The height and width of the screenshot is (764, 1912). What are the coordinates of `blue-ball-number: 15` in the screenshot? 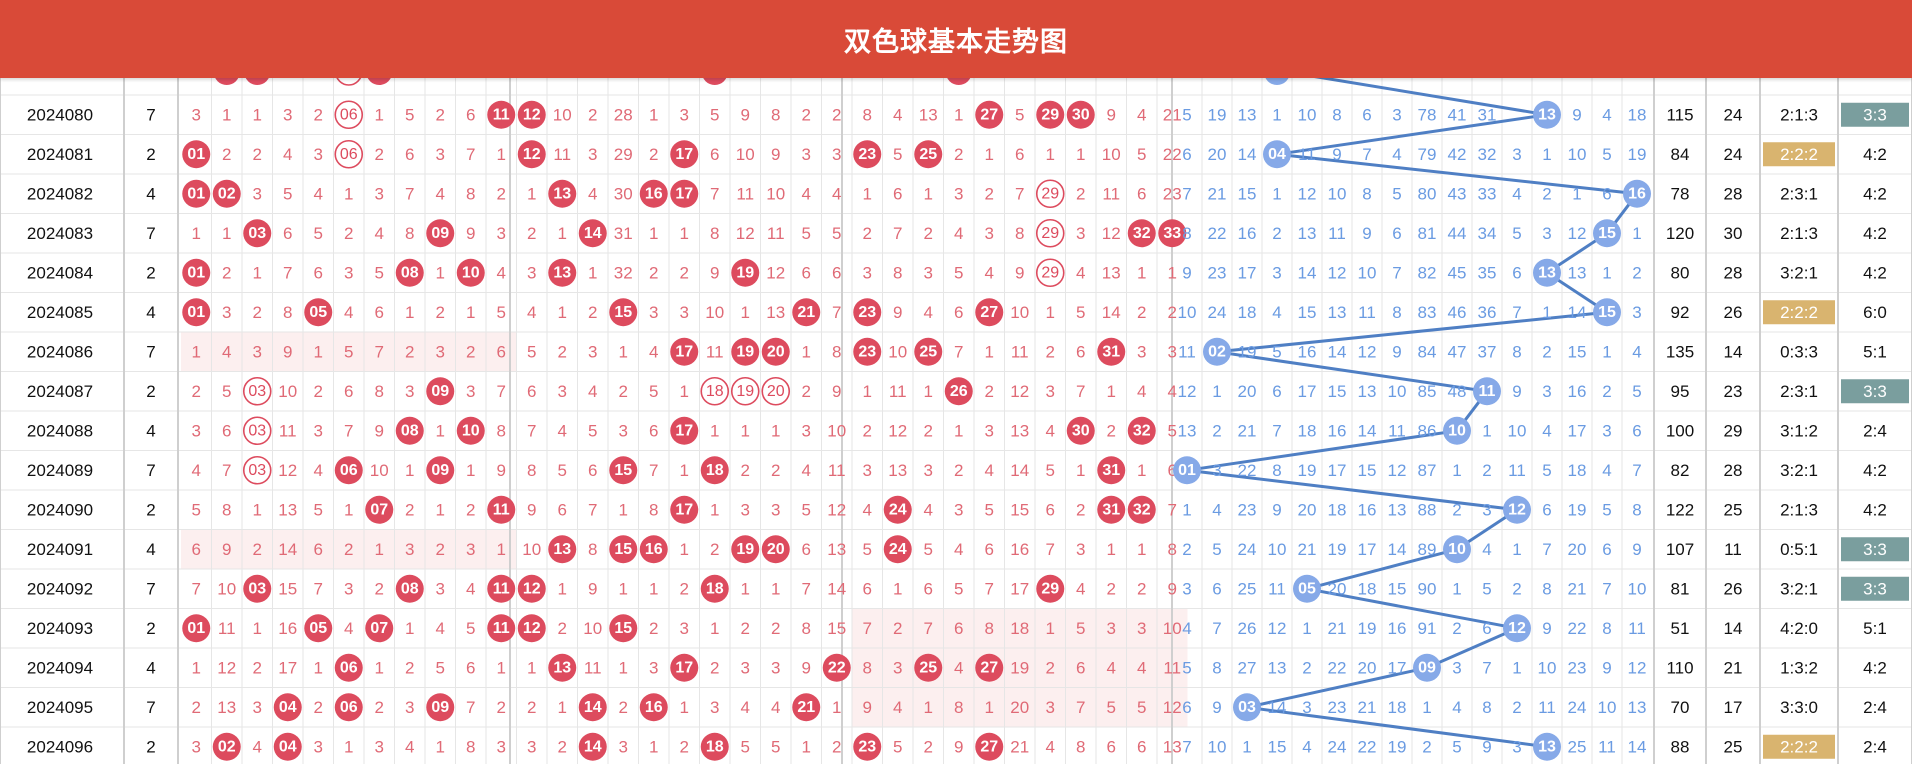 It's located at (1607, 233).